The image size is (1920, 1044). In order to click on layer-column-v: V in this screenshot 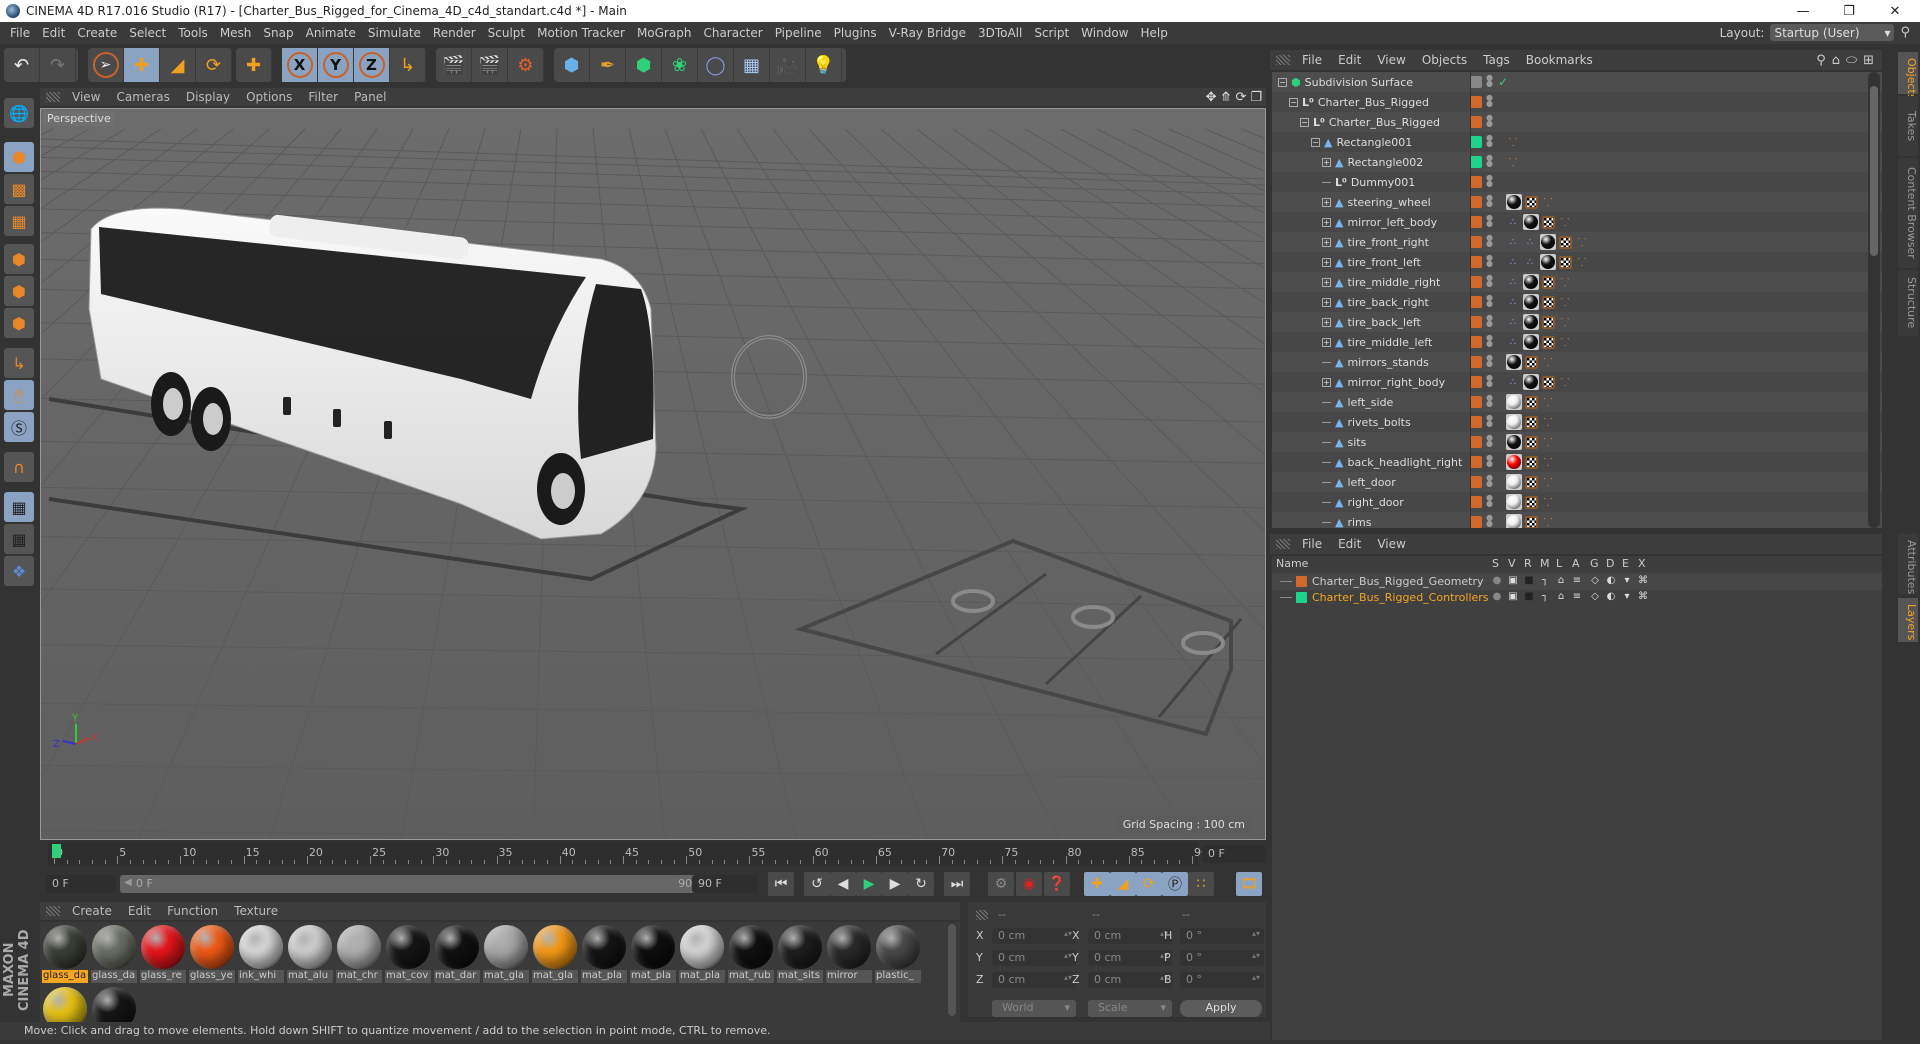, I will do `click(1512, 563)`.